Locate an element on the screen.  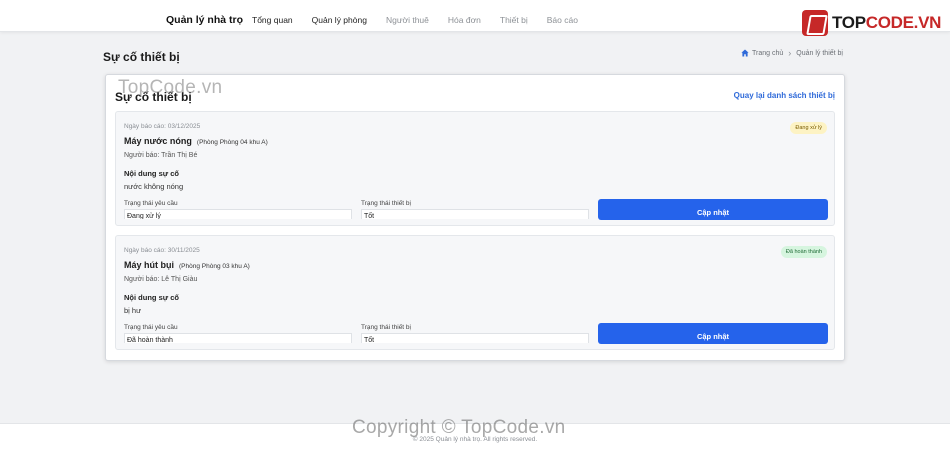
nav-item-overview: Tổng quan is located at coordinates (272, 20).